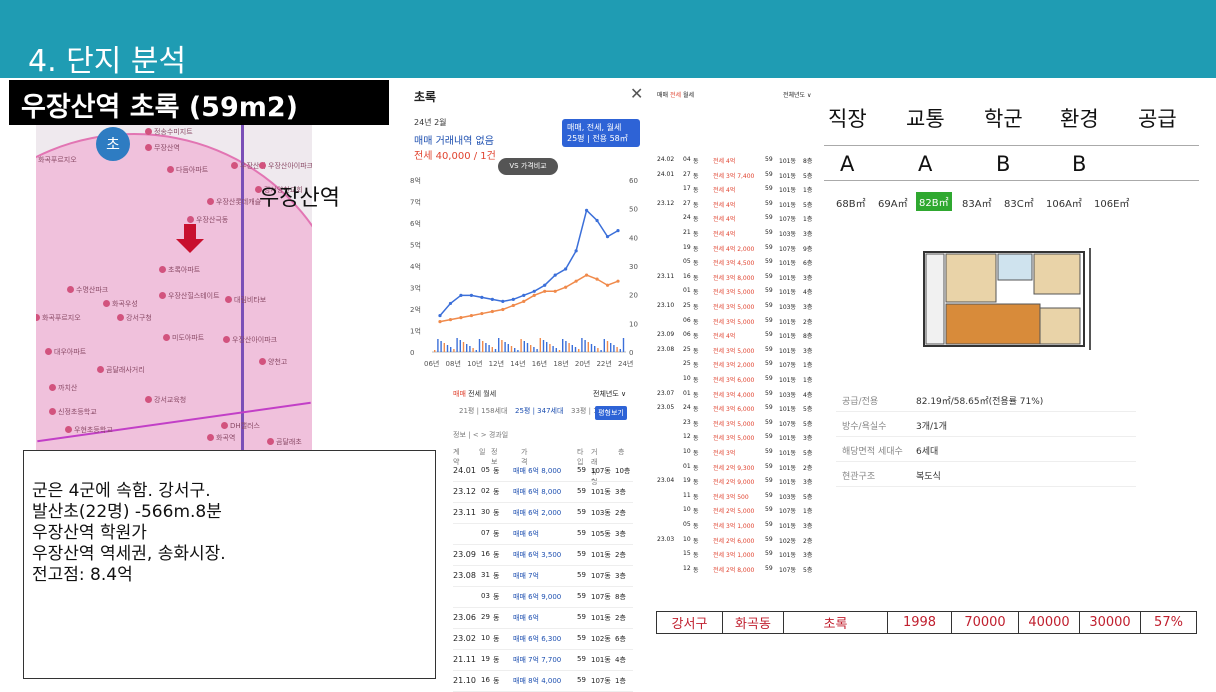  What do you see at coordinates (543, 576) in the screenshot?
I see `table-row: 23.08 31 동 매매 7억 59 107동 3층` at bounding box center [543, 576].